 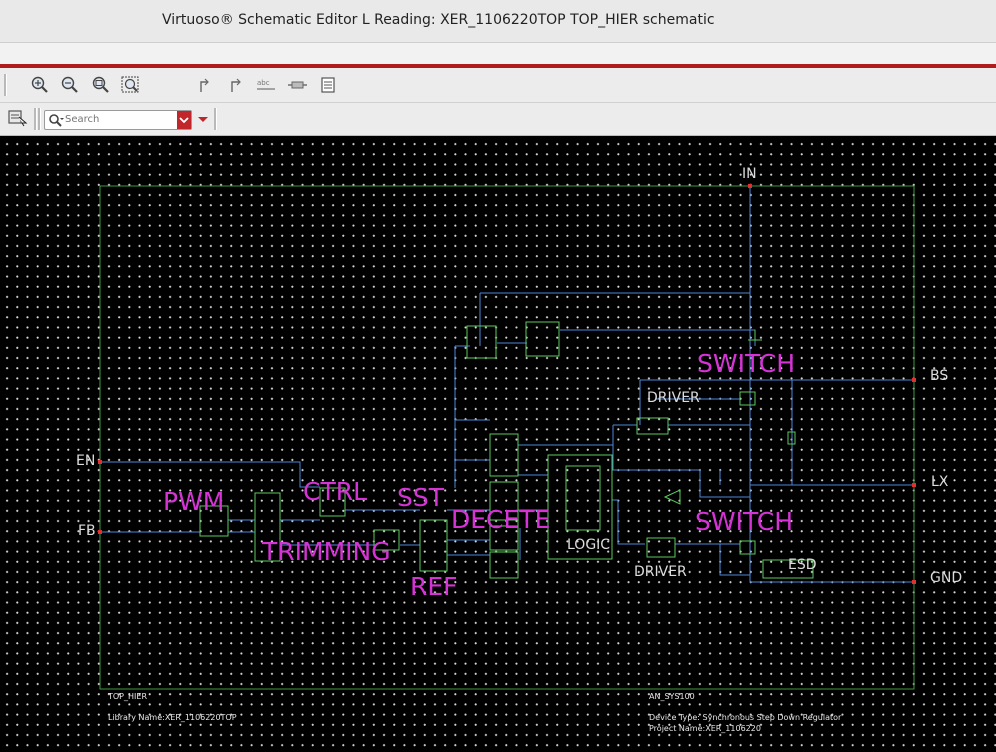 What do you see at coordinates (40, 85) in the screenshot?
I see `zoom-in-icon` at bounding box center [40, 85].